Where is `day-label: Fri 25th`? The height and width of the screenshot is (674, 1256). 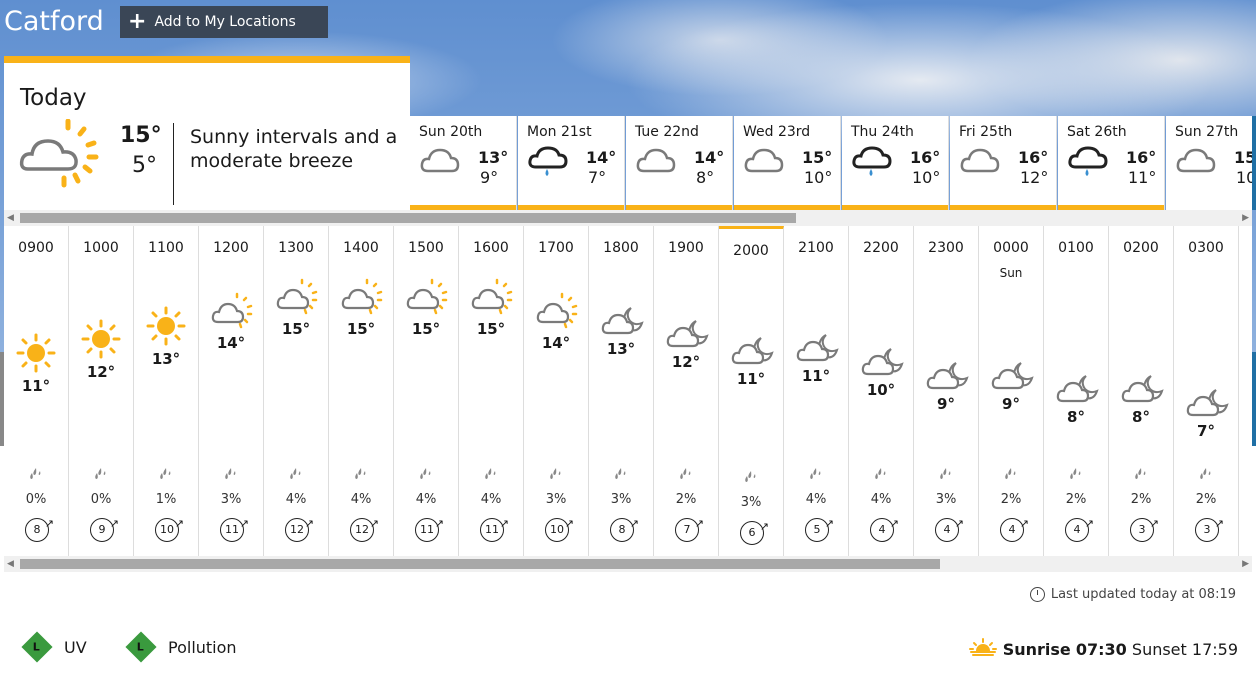 day-label: Fri 25th is located at coordinates (986, 132).